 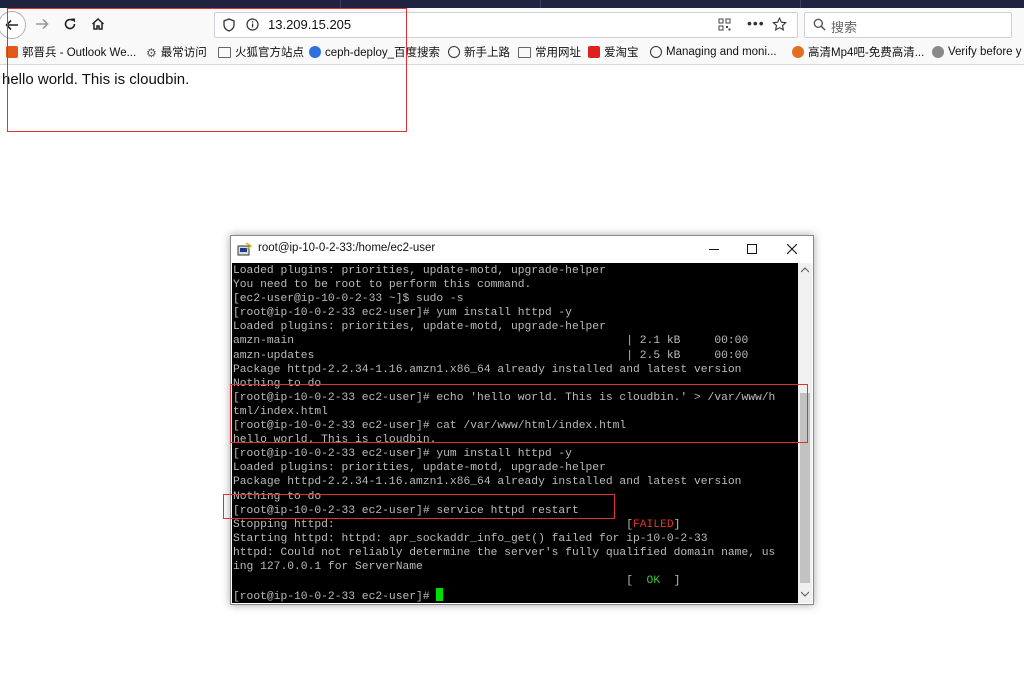 I want to click on scroll-up-arrow-icon, so click(x=805, y=270).